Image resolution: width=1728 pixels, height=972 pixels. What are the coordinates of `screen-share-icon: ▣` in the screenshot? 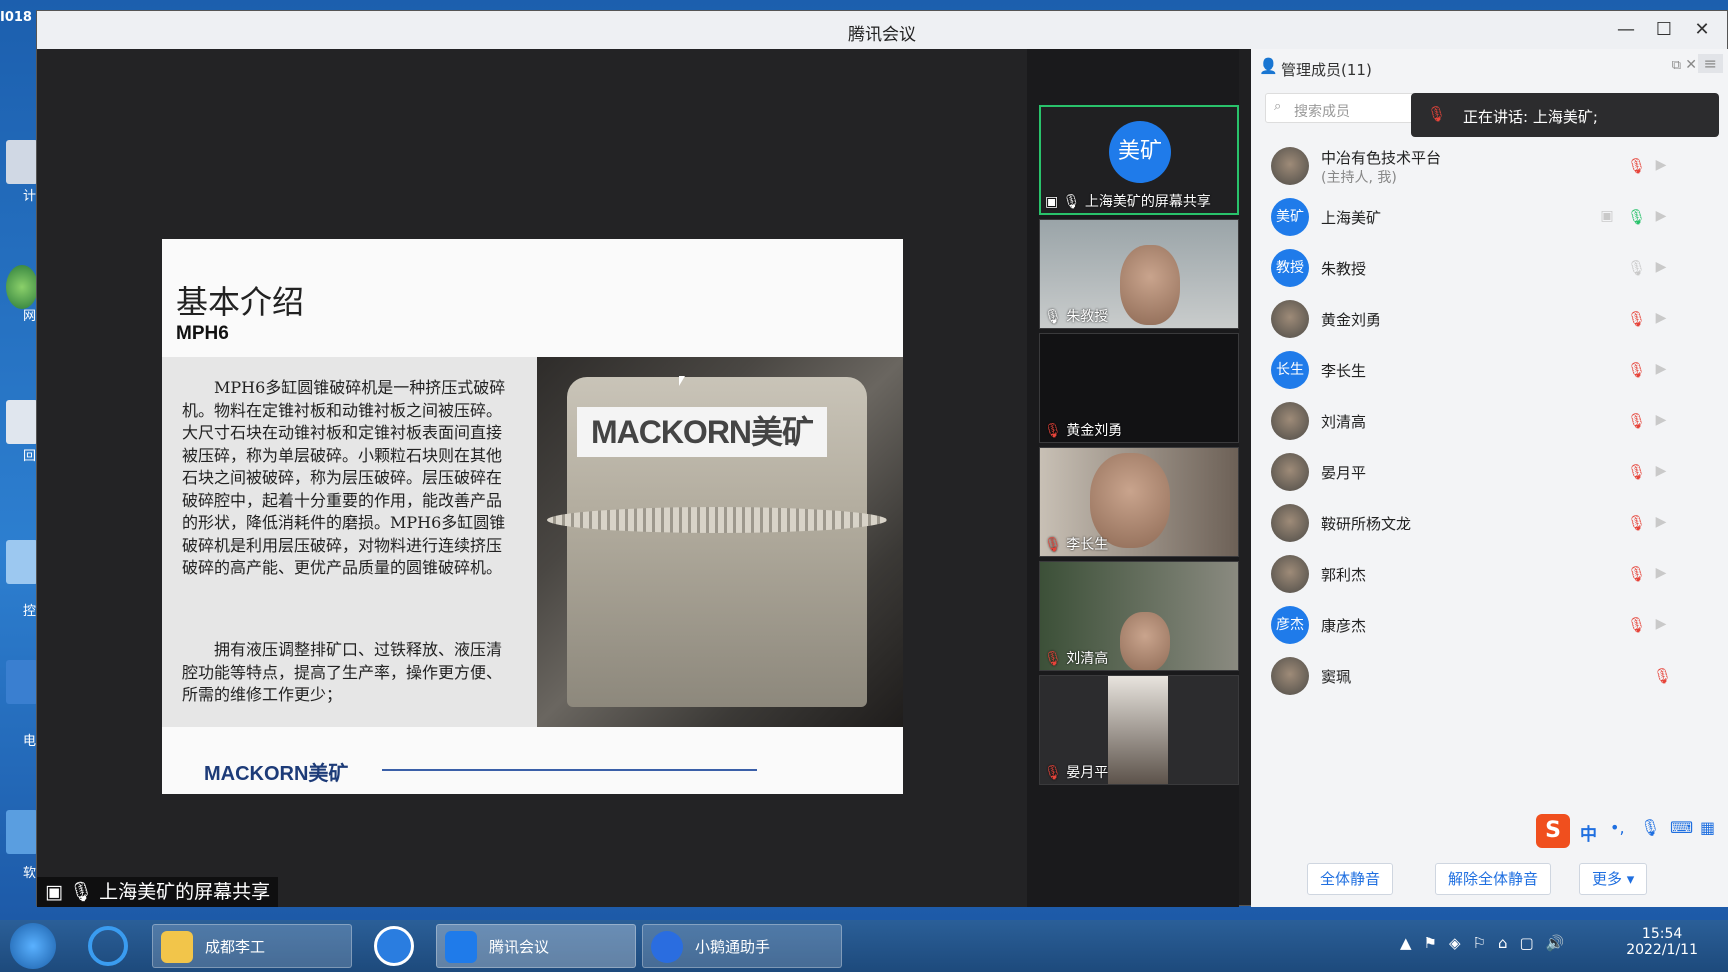 It's located at (1607, 216).